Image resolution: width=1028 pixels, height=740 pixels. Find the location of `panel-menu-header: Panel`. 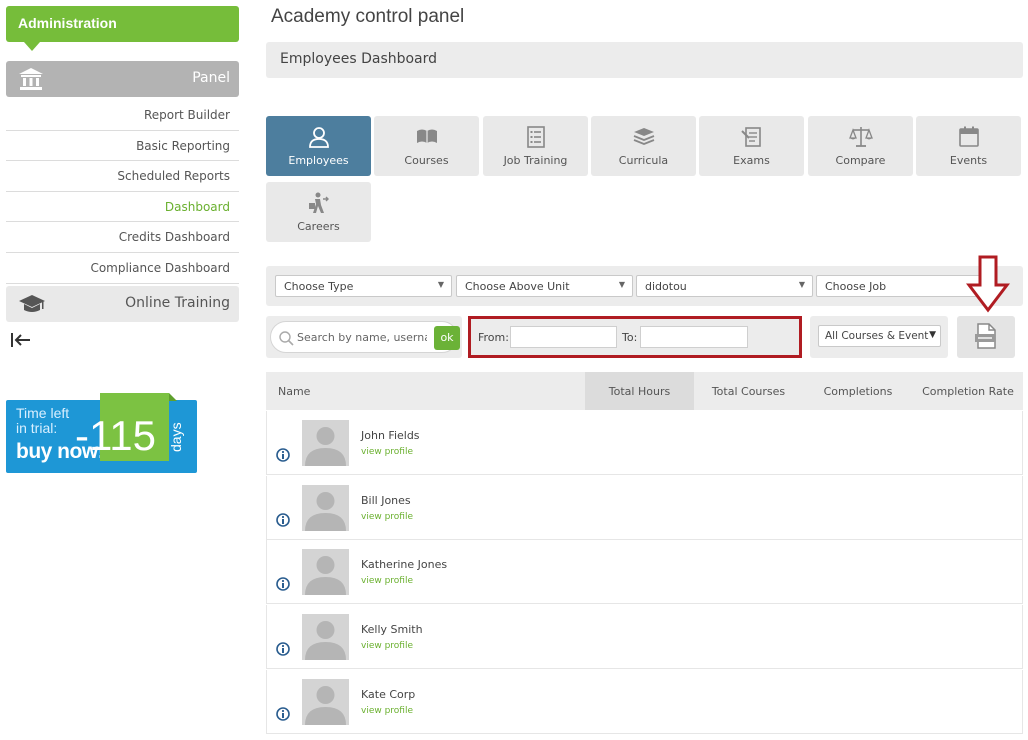

panel-menu-header: Panel is located at coordinates (122, 79).